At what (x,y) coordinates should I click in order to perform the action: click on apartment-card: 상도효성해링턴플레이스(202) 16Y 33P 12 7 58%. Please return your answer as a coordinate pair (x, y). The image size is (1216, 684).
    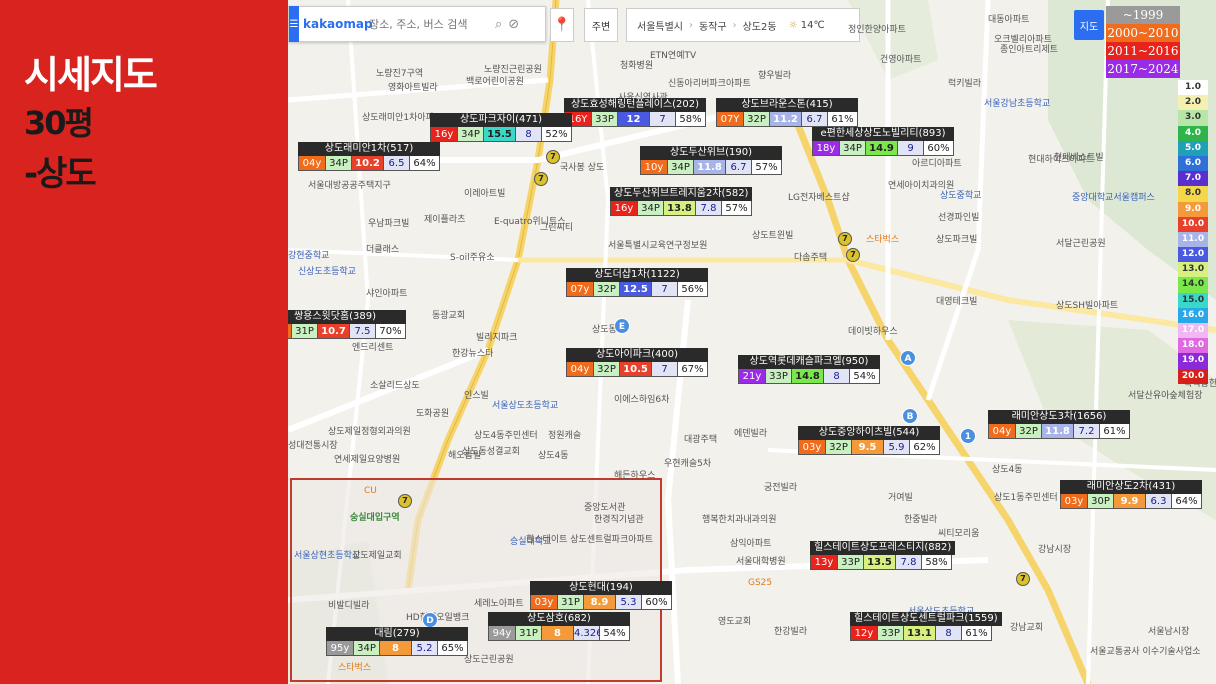
    Looking at the image, I should click on (635, 112).